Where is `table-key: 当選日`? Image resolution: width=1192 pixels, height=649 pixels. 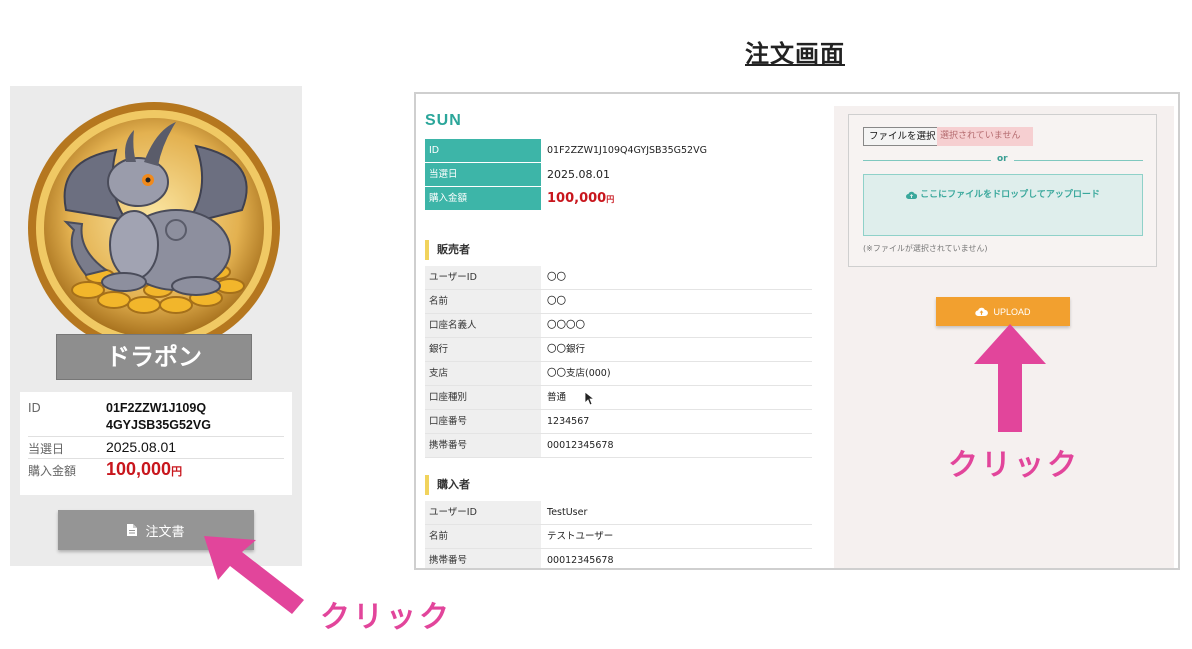 table-key: 当選日 is located at coordinates (483, 174).